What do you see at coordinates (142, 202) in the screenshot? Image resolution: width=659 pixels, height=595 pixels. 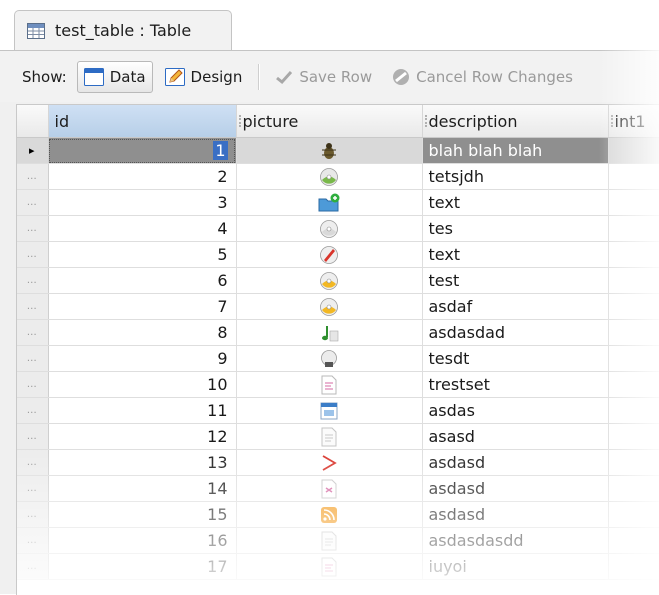 I see `cell-id: 3` at bounding box center [142, 202].